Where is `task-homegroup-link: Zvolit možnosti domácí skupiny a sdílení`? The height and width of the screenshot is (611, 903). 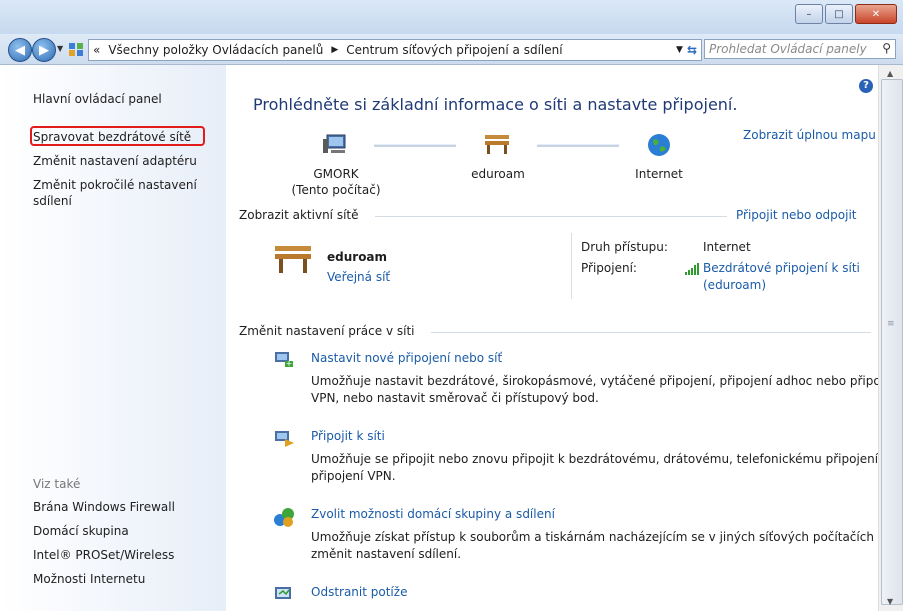
task-homegroup-link: Zvolit možnosti domácí skupiny a sdílení is located at coordinates (433, 514).